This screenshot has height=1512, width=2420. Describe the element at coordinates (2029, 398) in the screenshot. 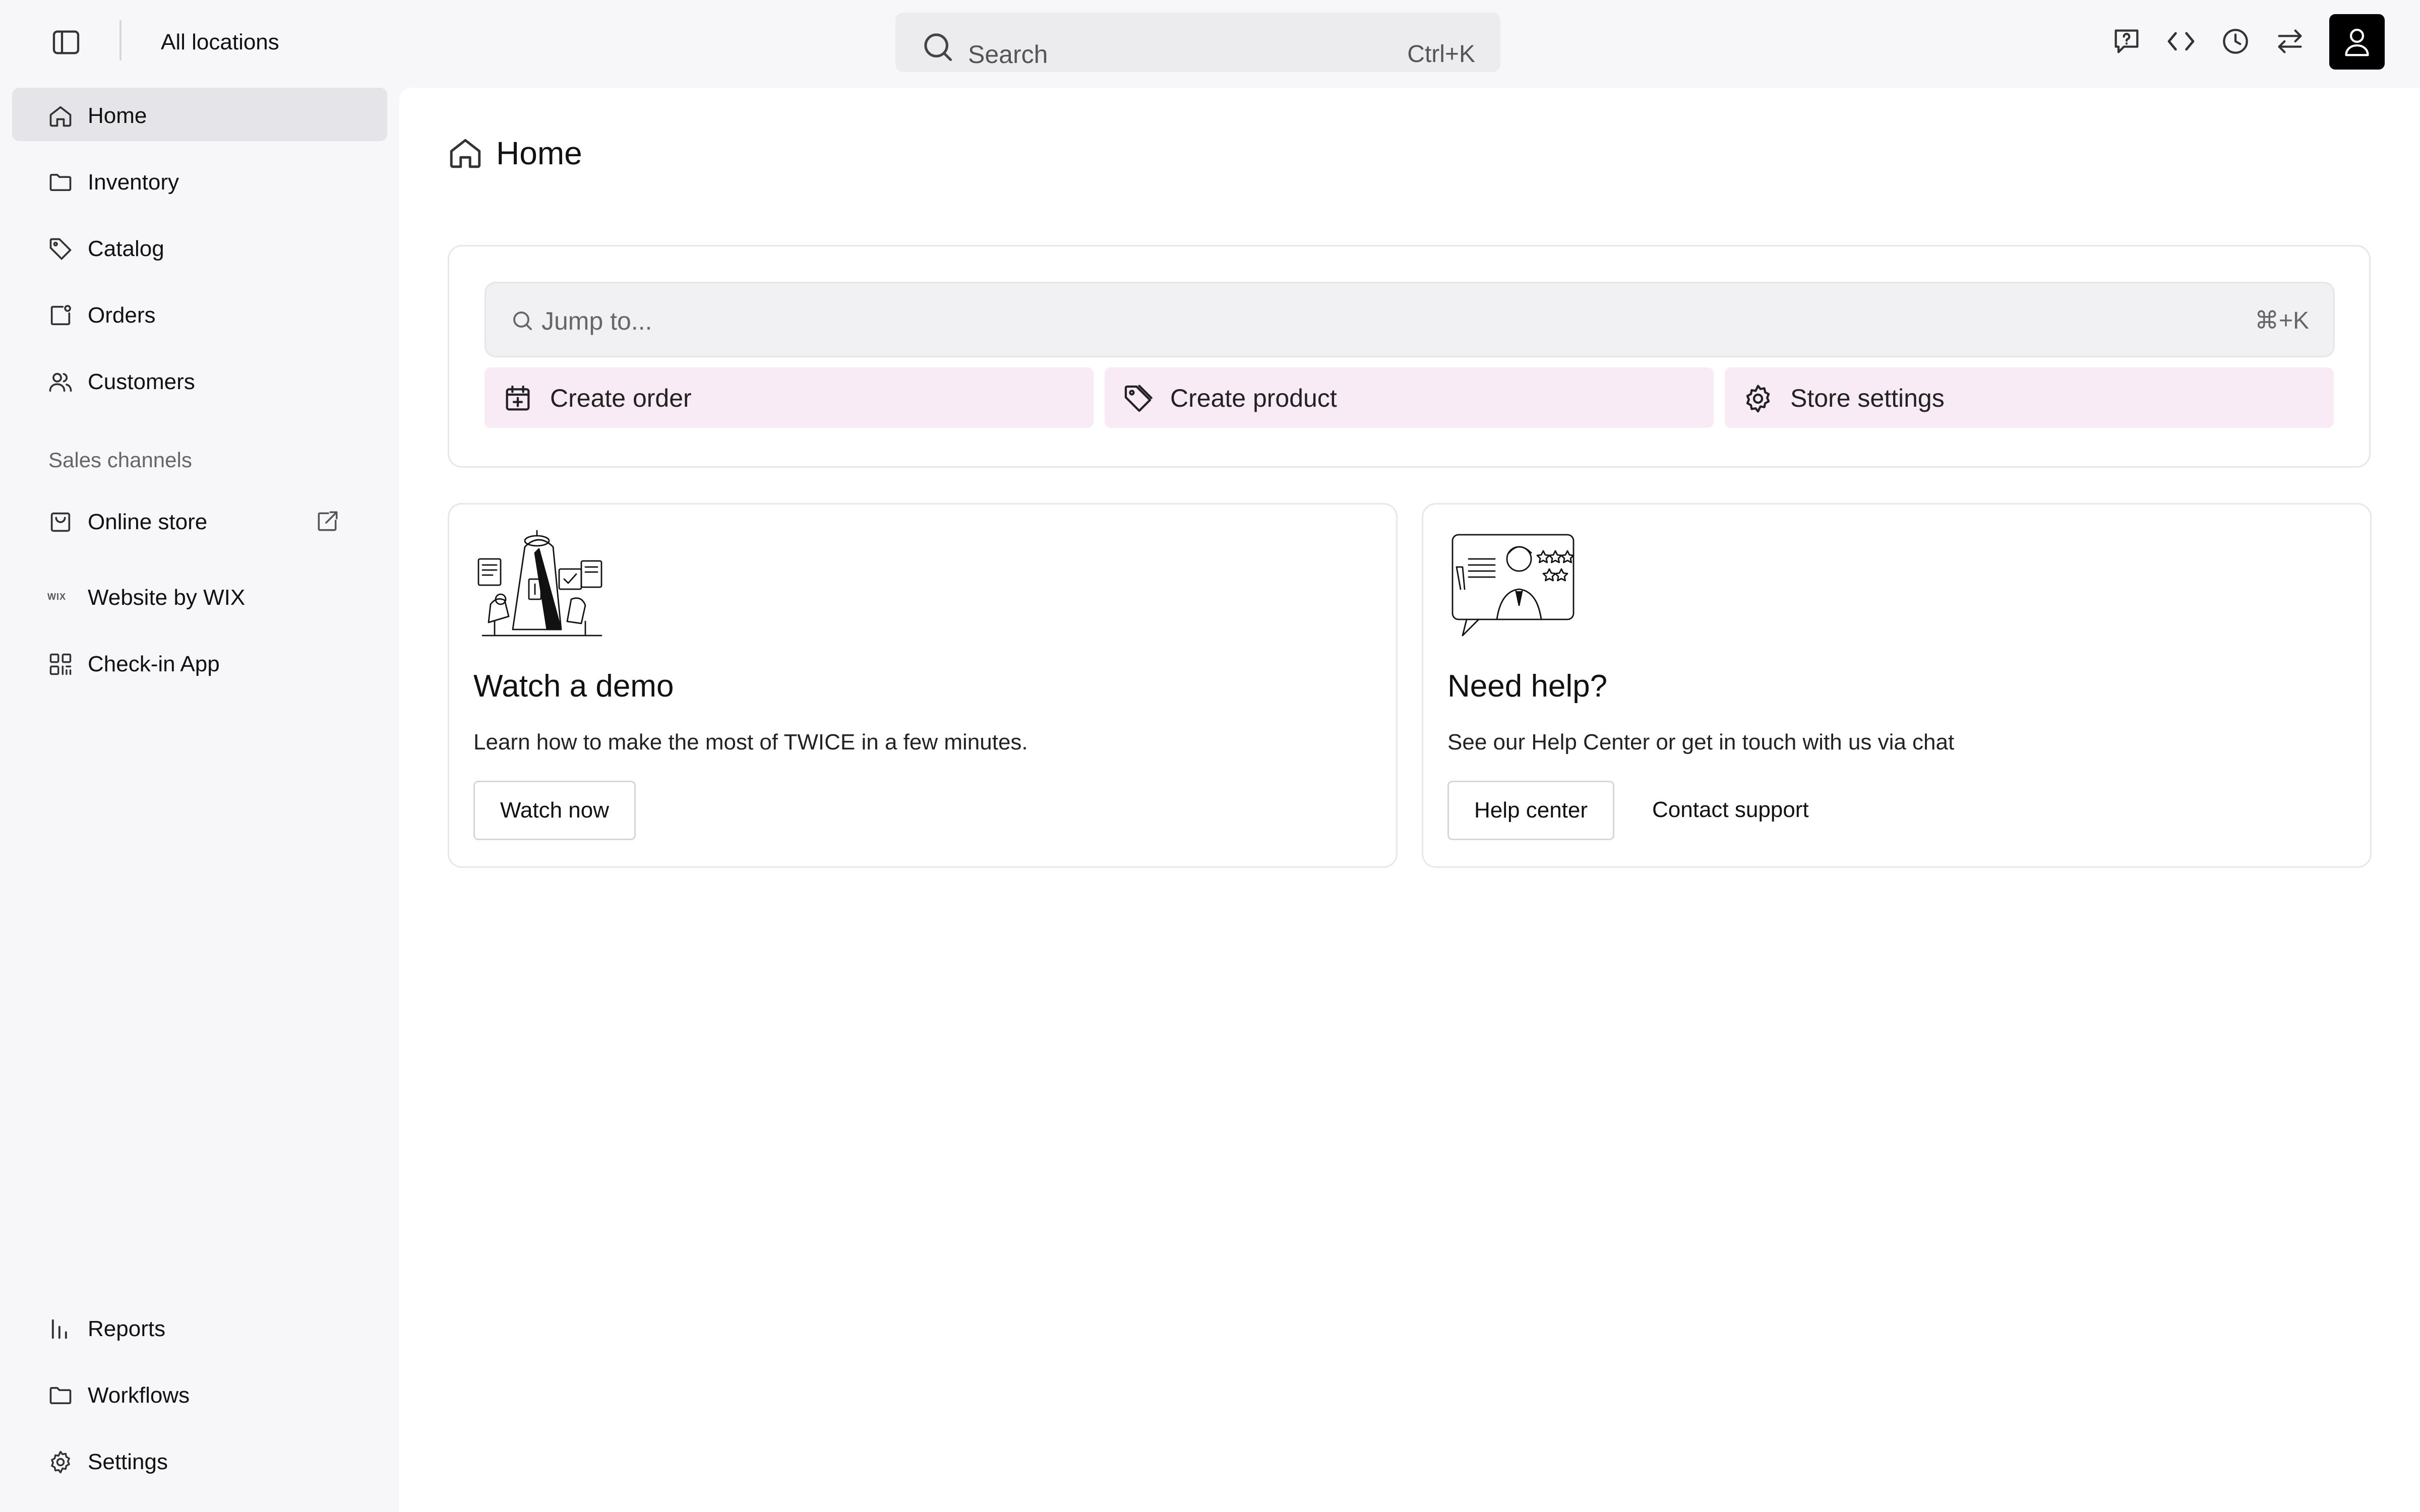

I see `store-settings-button: Store settings` at that location.